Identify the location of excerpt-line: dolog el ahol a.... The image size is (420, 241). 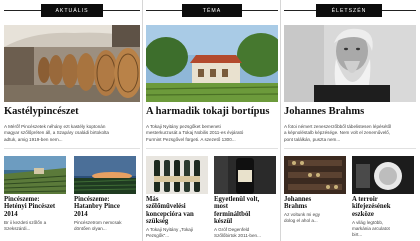
(301, 221).